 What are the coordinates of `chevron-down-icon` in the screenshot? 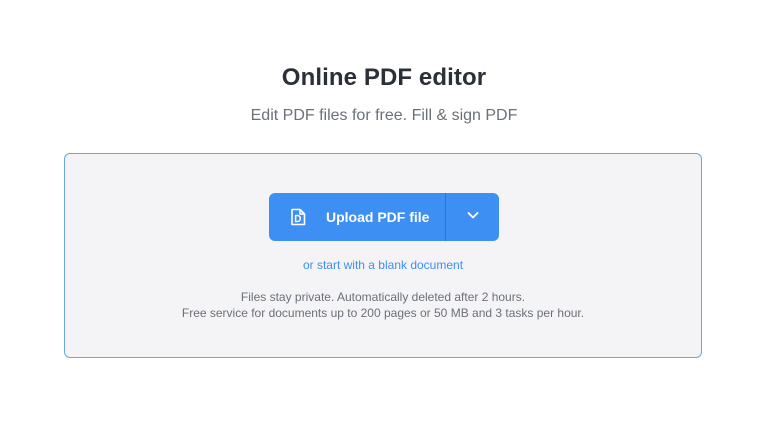 It's located at (473, 217).